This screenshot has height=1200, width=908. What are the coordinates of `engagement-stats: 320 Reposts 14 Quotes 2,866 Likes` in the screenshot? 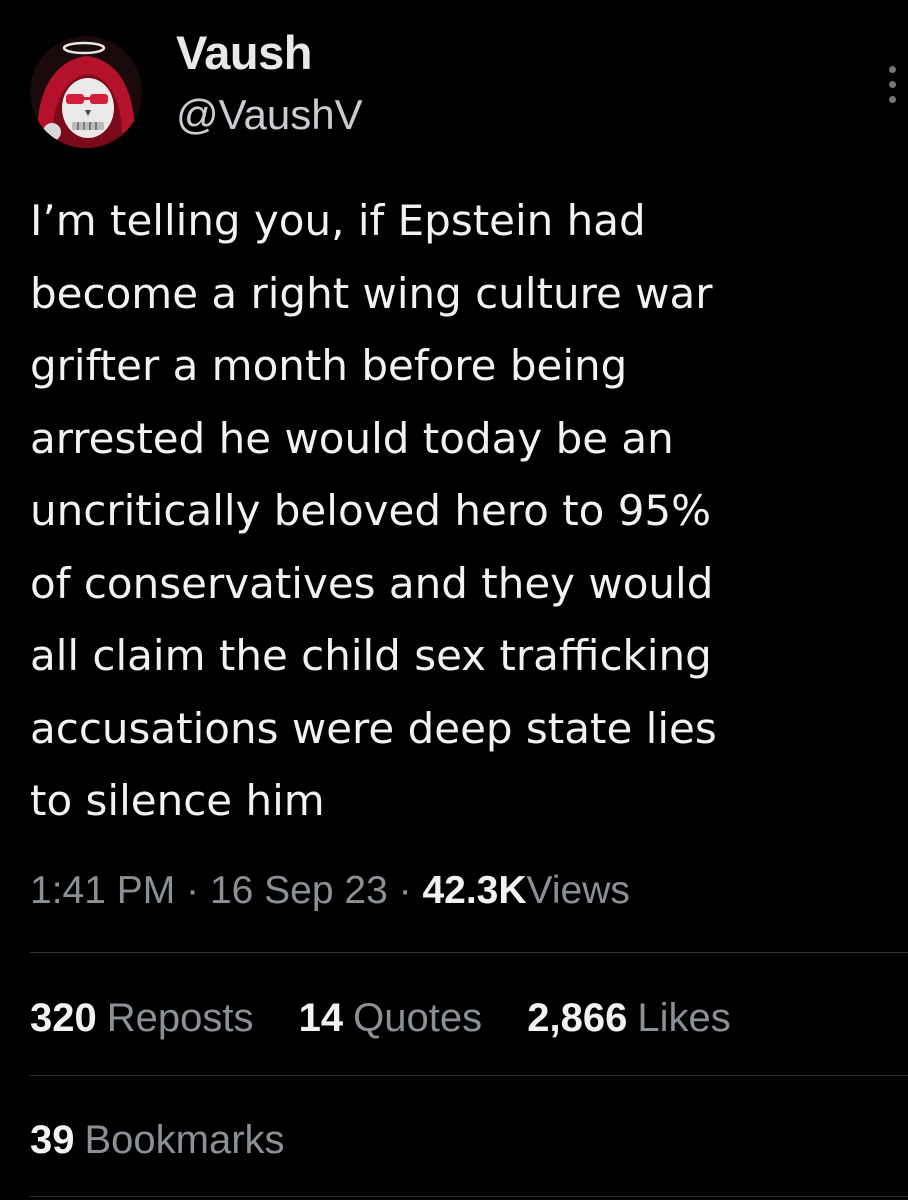 It's located at (397, 1018).